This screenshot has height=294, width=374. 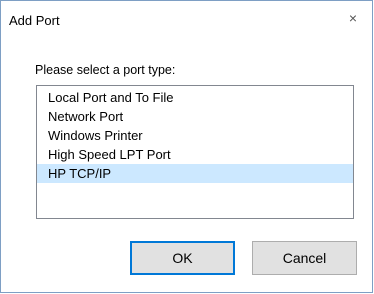 What do you see at coordinates (353, 18) in the screenshot?
I see `close-icon: ×` at bounding box center [353, 18].